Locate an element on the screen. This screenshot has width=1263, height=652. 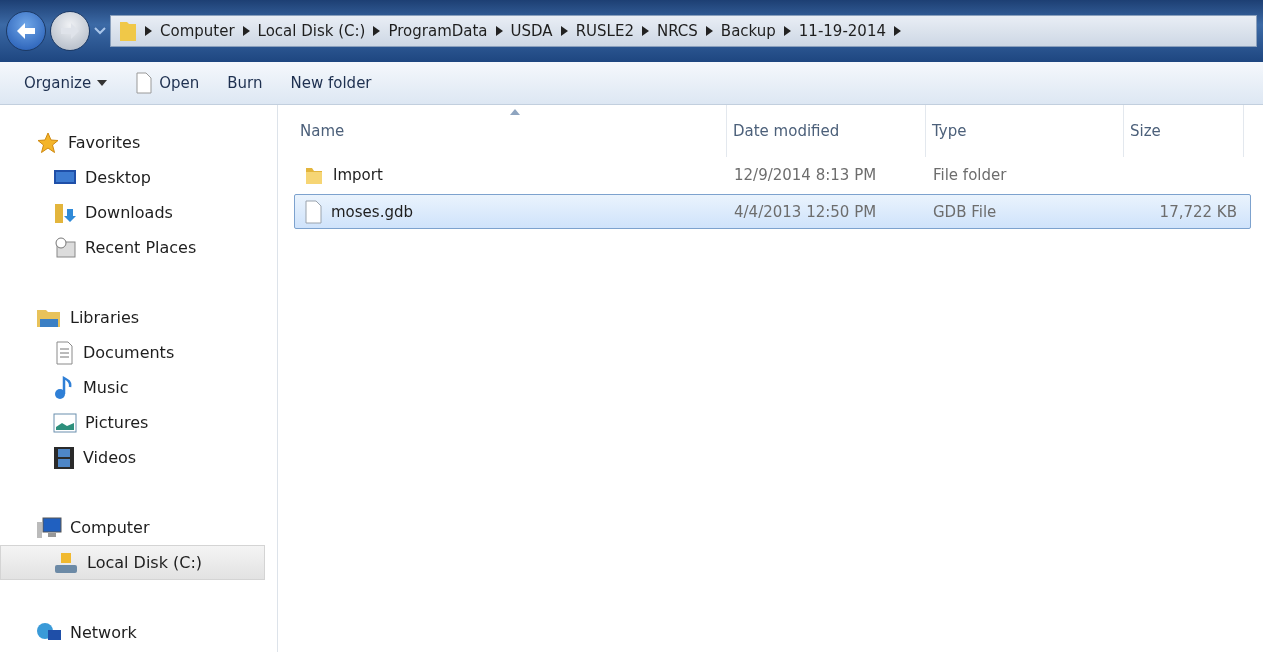
forward-button is located at coordinates (70, 31).